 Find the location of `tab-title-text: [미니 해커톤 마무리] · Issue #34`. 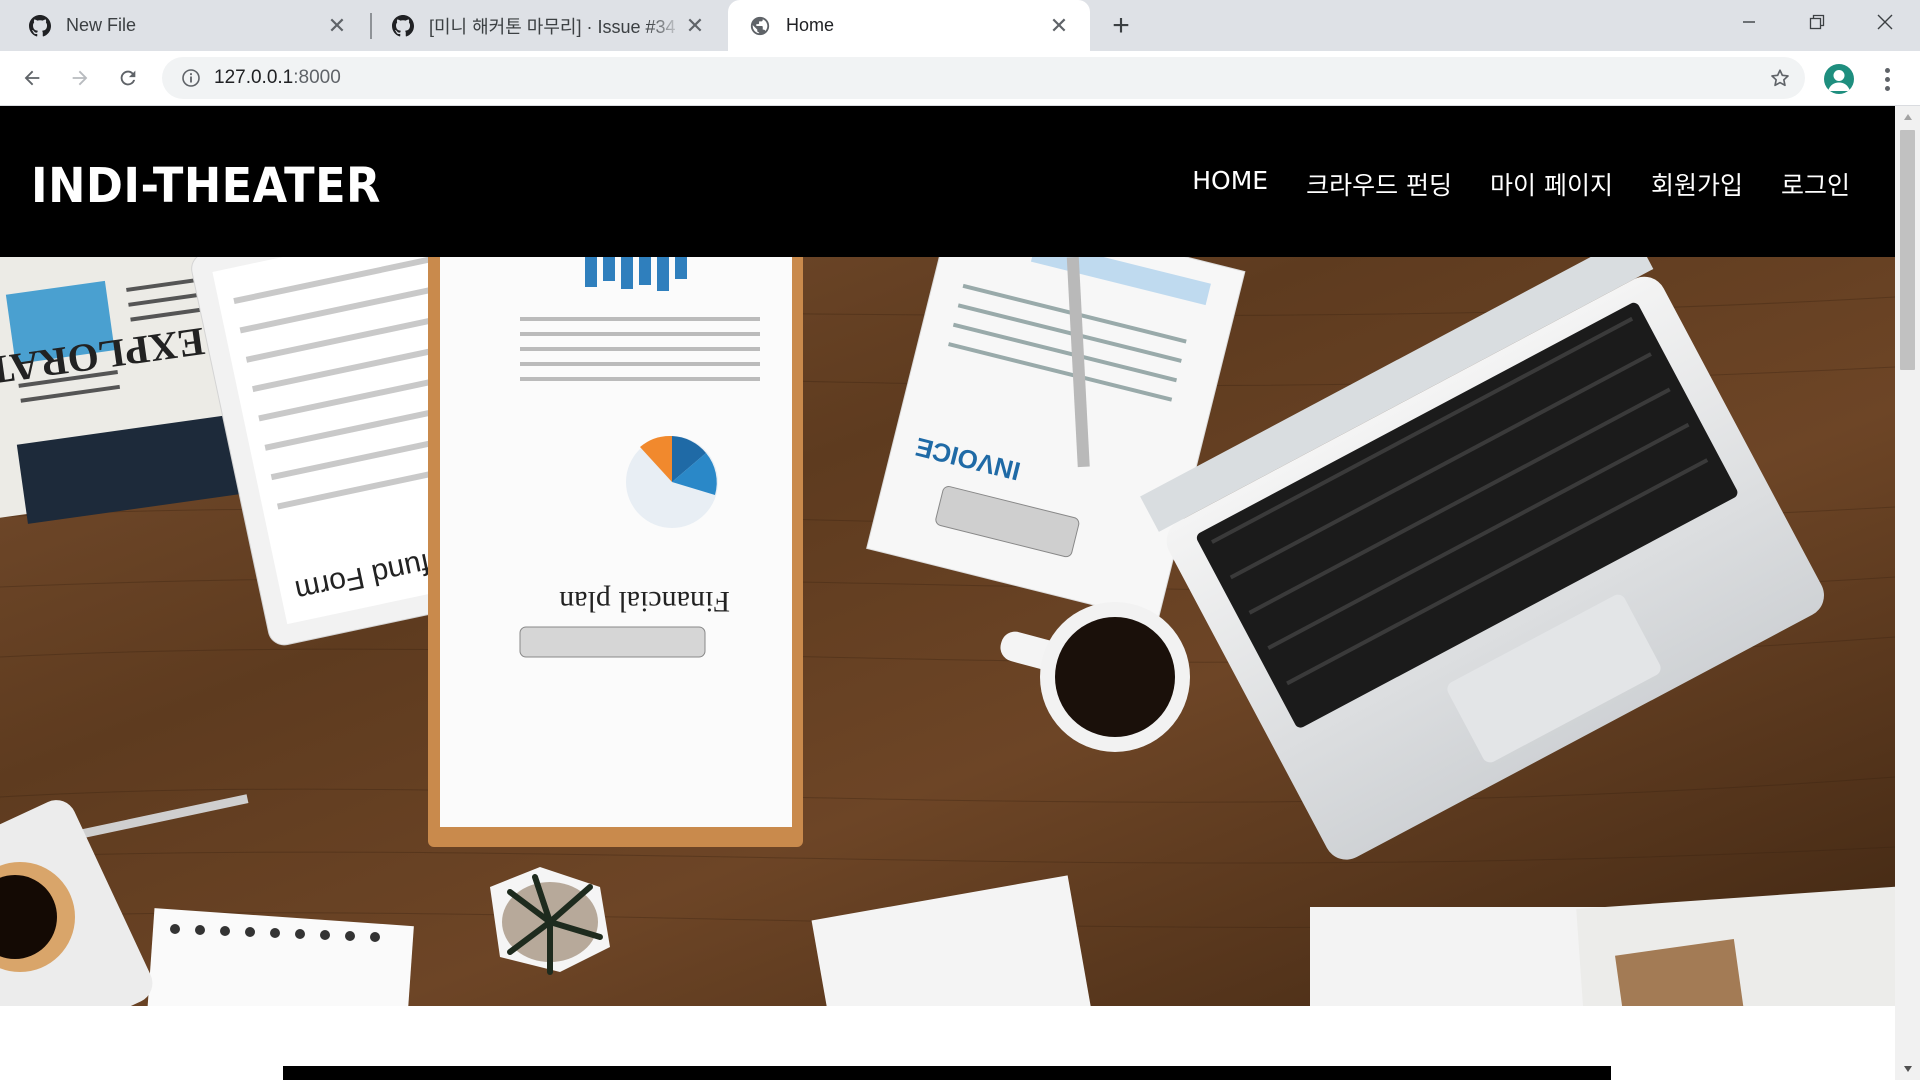

tab-title-text: [미니 해커톤 마무리] · Issue #34 is located at coordinates (552, 26).